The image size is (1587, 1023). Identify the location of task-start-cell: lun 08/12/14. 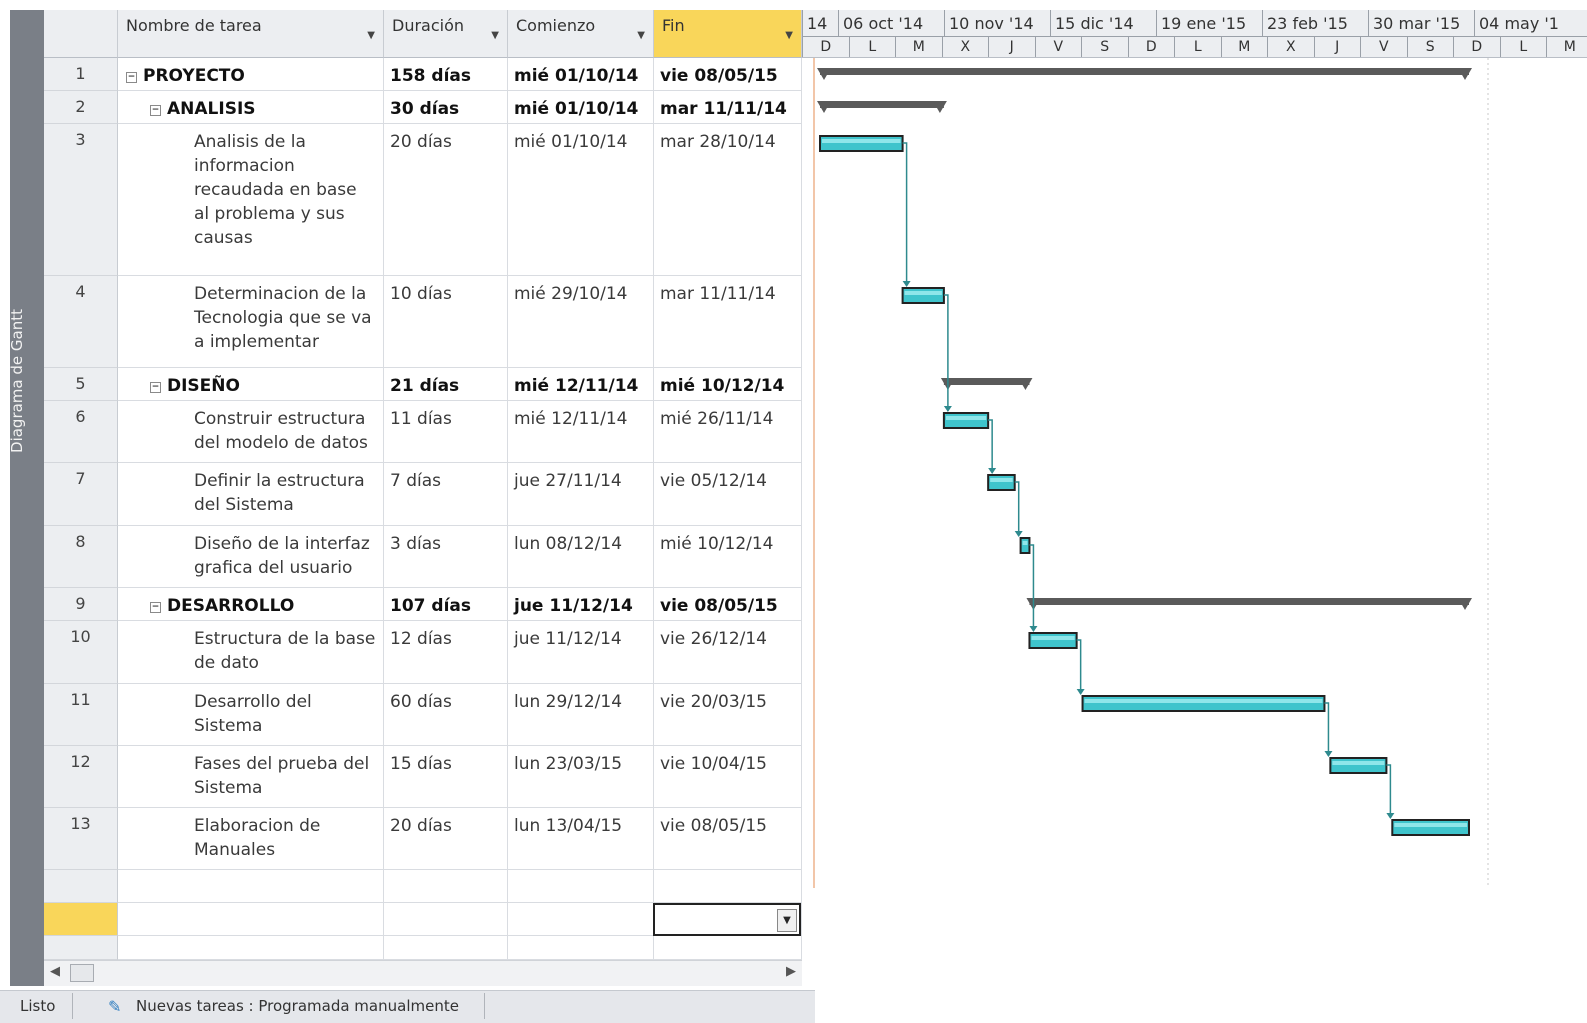
(581, 557).